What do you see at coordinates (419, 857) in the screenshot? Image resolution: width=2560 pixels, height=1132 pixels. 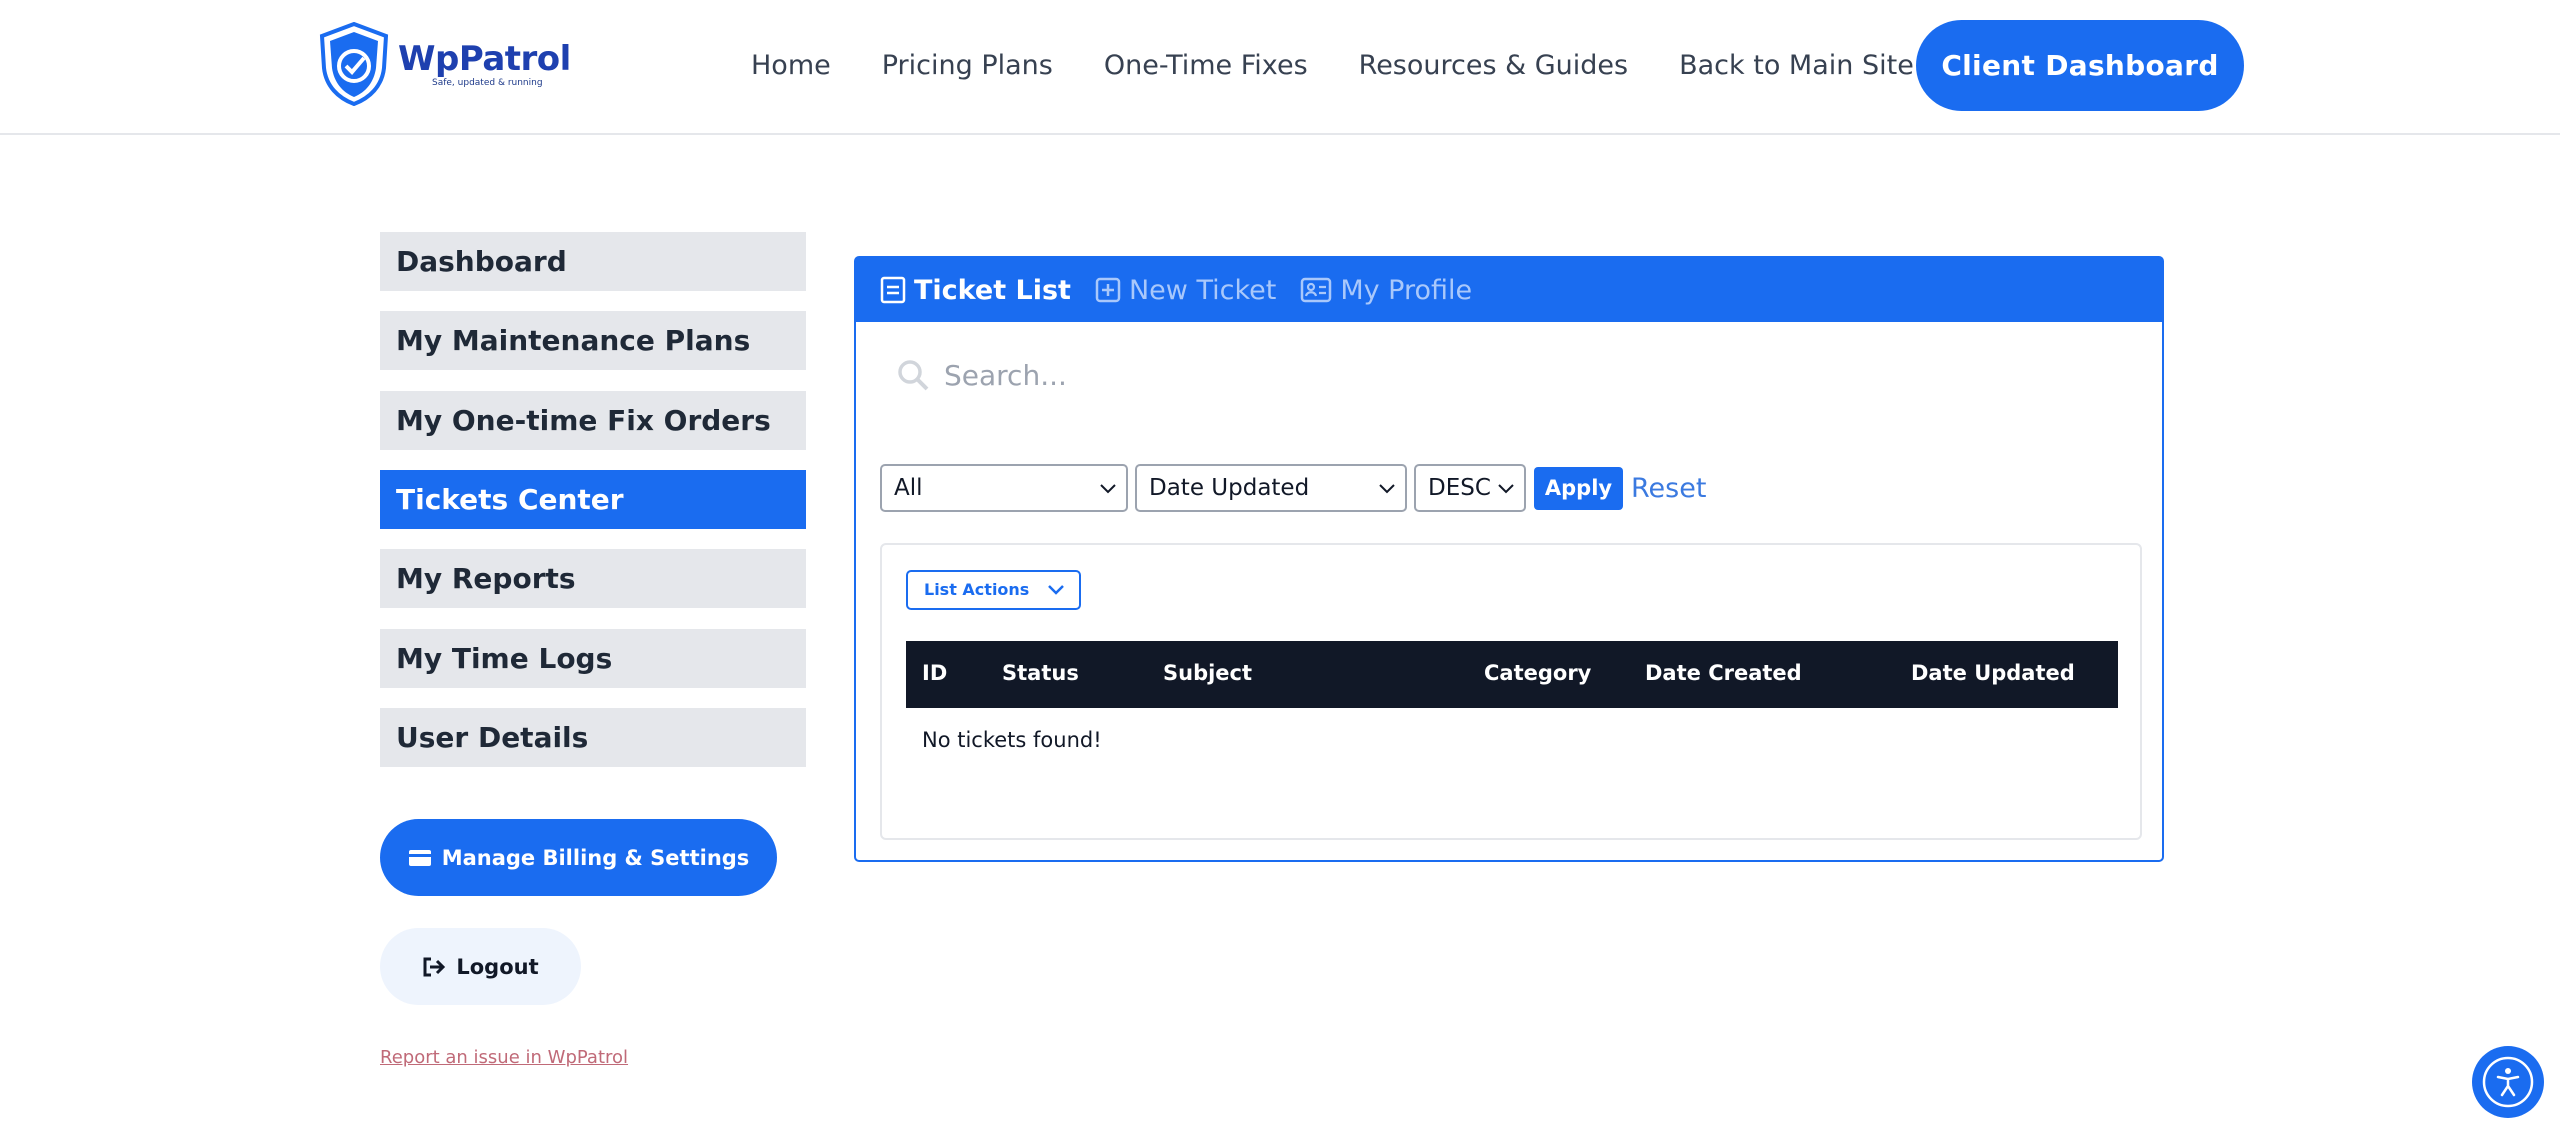 I see `credit-card-icon` at bounding box center [419, 857].